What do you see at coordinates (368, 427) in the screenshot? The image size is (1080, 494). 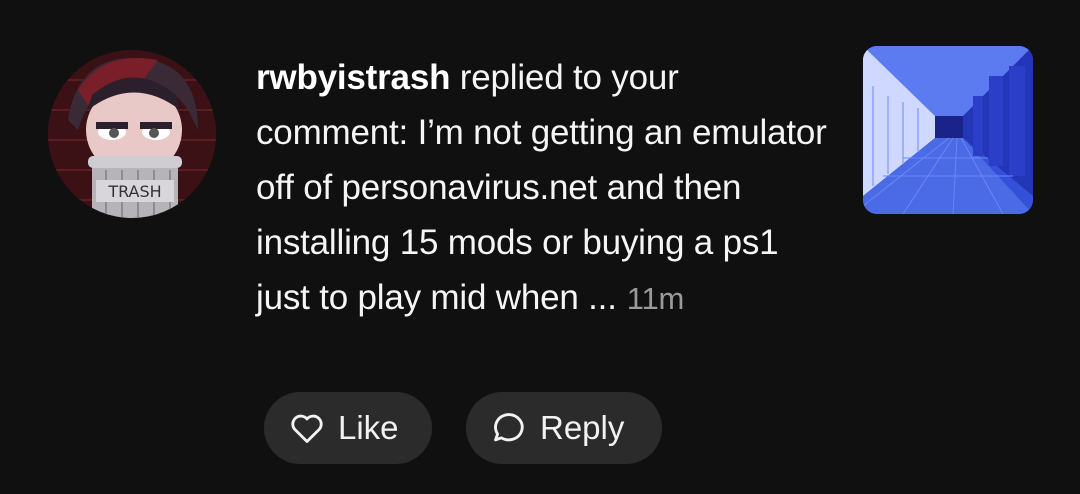 I see `like-label: Like` at bounding box center [368, 427].